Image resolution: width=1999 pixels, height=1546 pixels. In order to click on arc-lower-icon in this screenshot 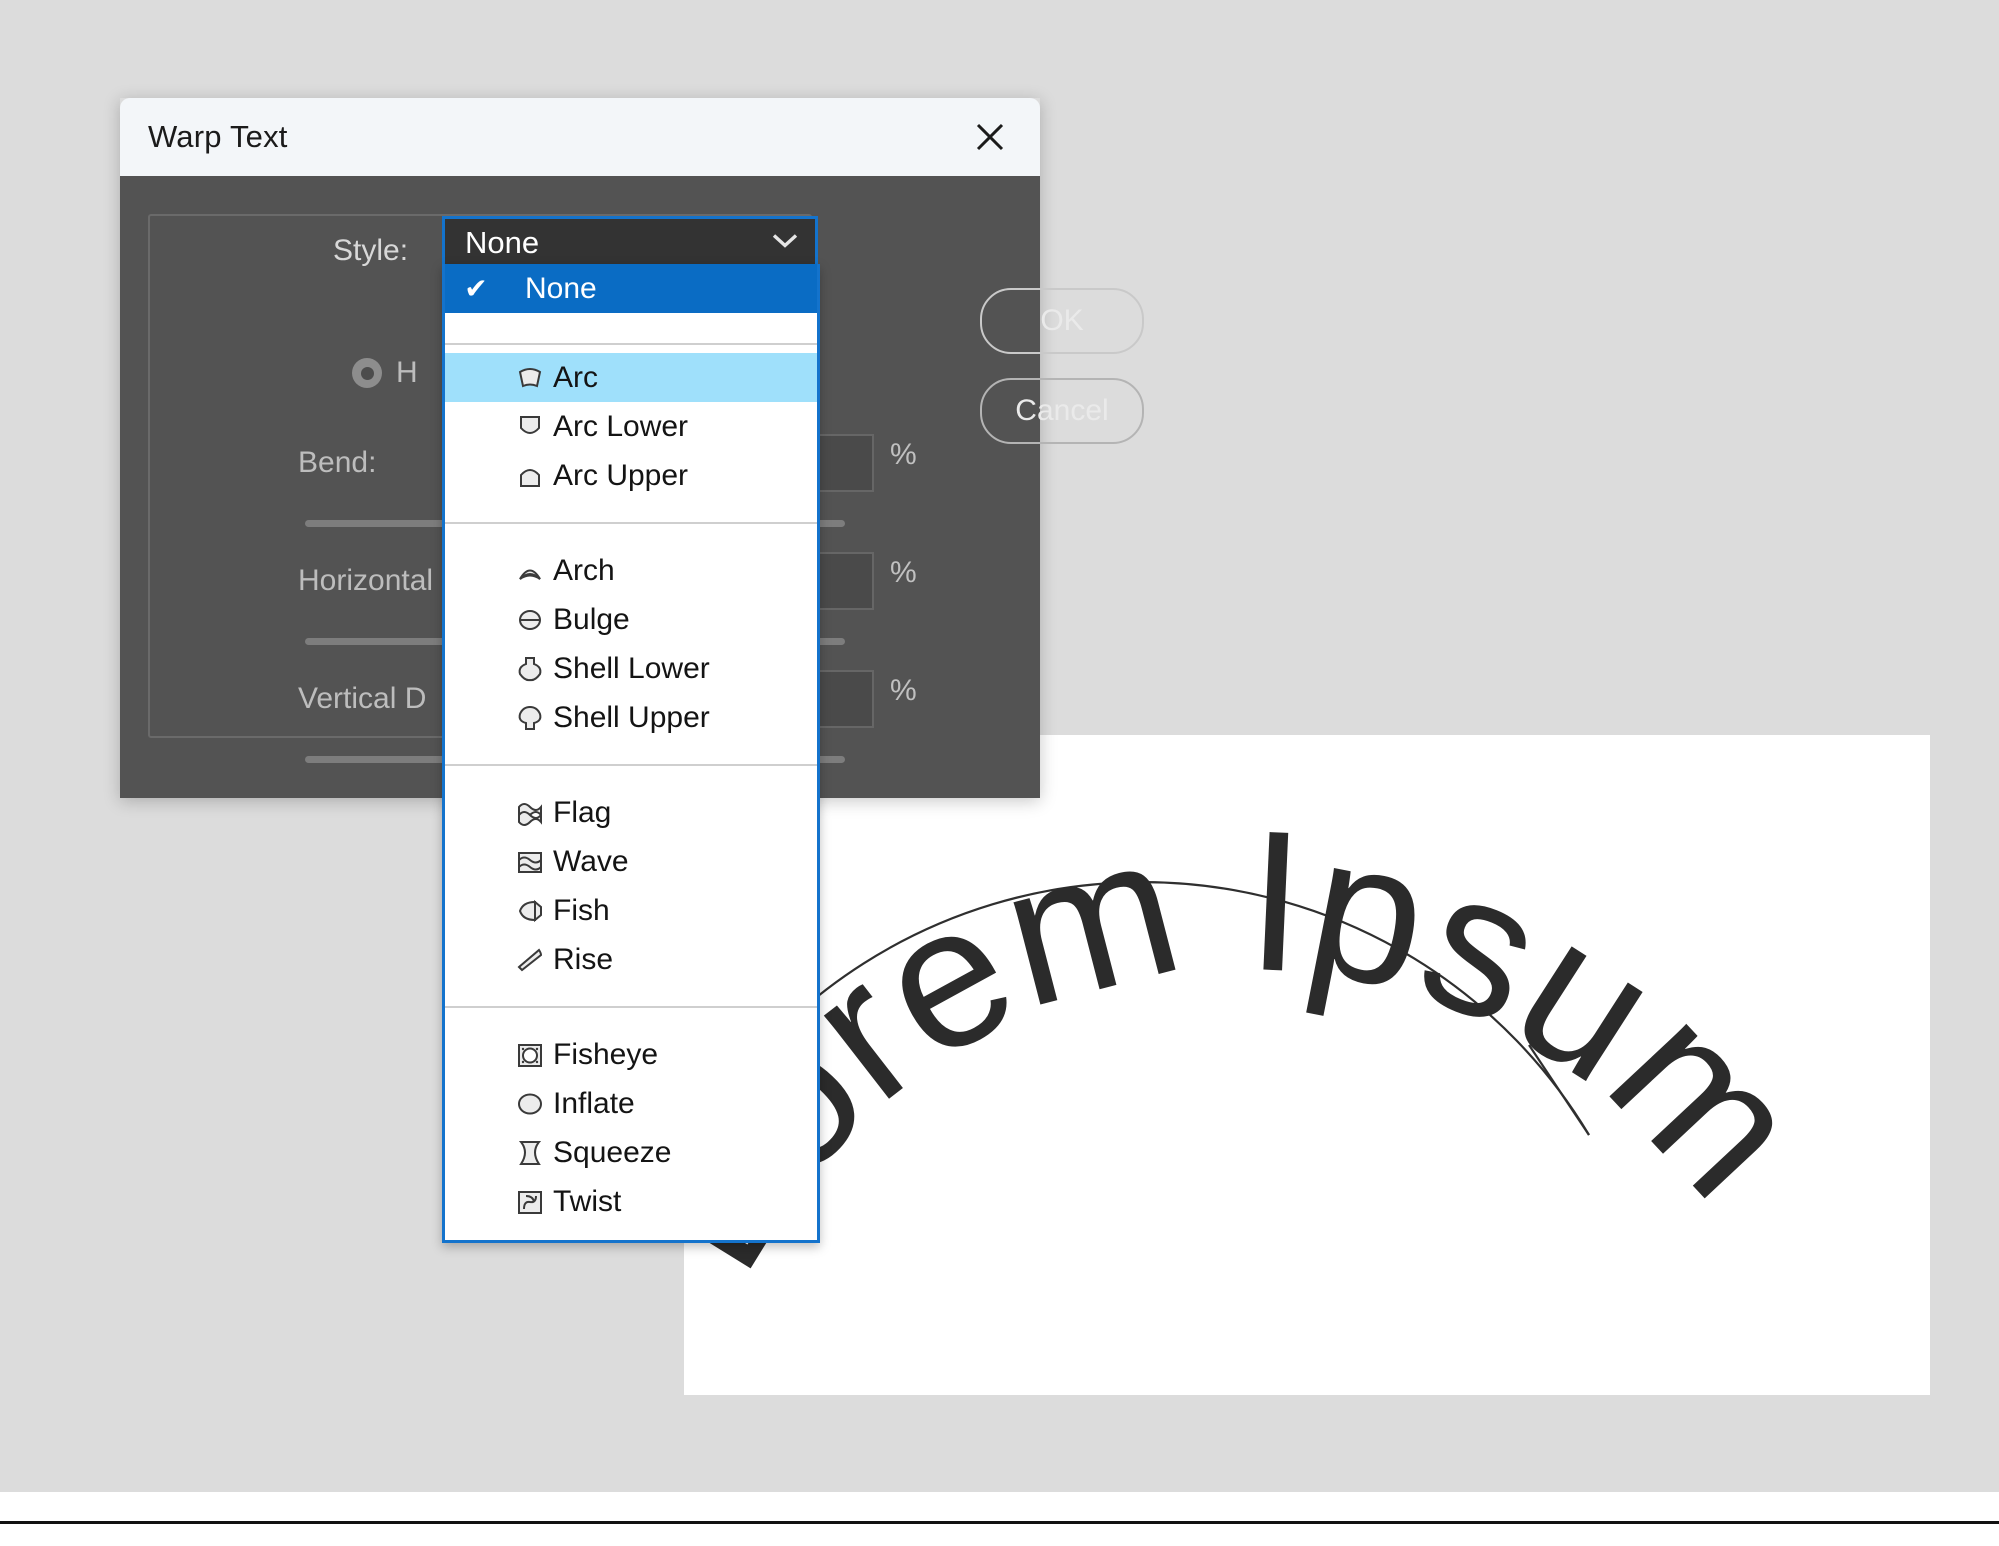, I will do `click(530, 427)`.